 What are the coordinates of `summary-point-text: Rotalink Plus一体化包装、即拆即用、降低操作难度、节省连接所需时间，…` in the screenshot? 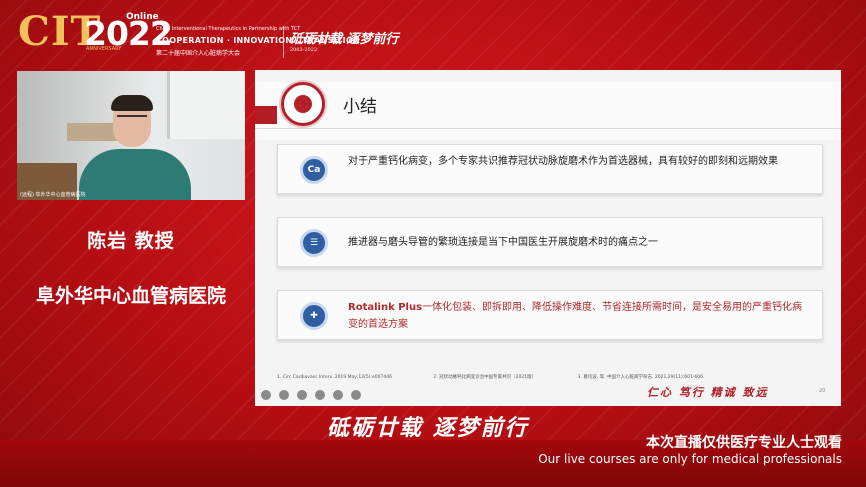 It's located at (578, 316).